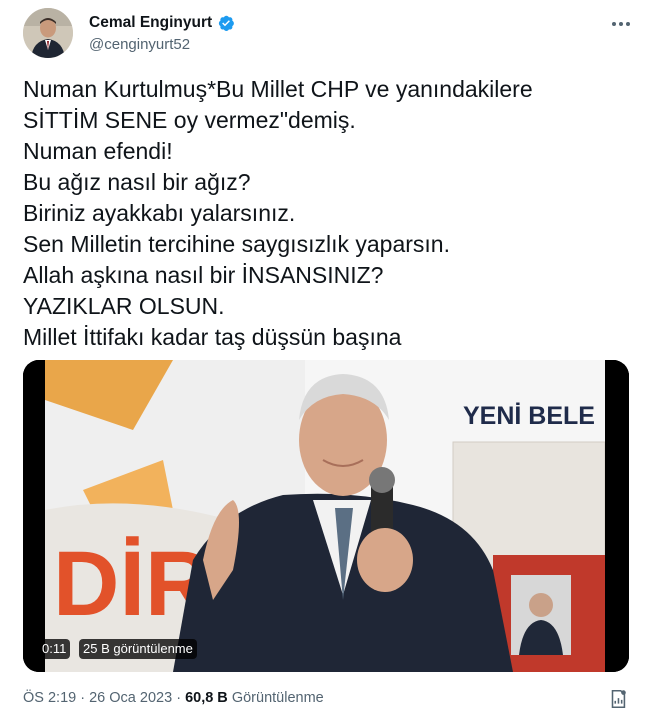 The width and height of the screenshot is (645, 717). Describe the element at coordinates (277, 698) in the screenshot. I see `views-word: Görüntülenme` at that location.